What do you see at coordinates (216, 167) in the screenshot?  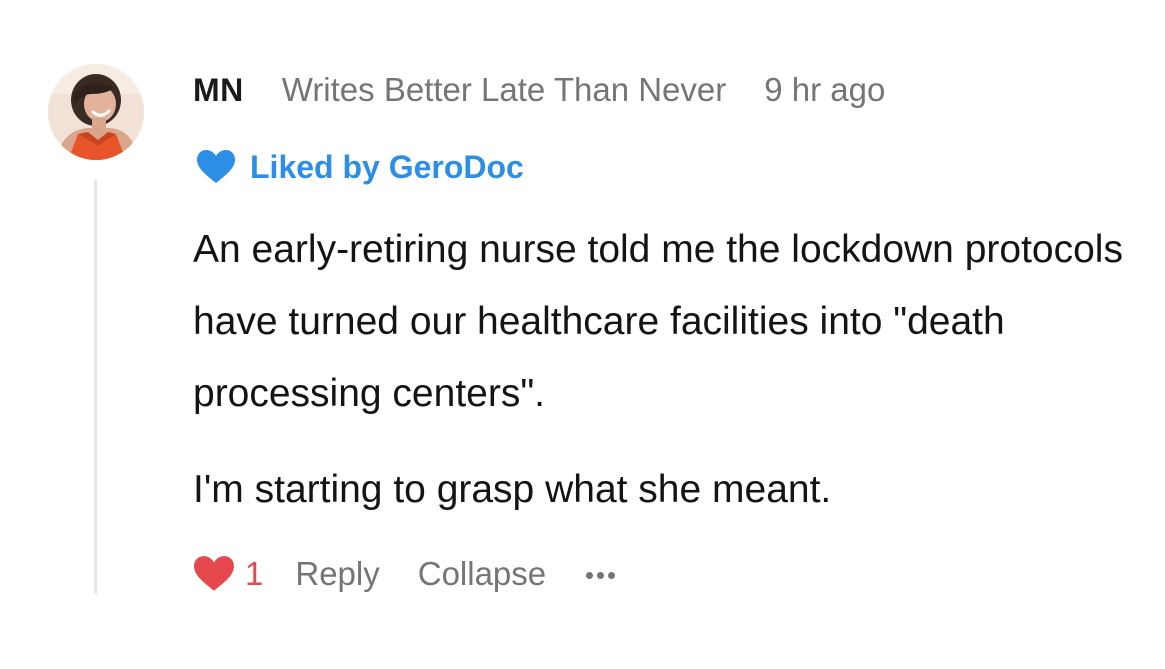 I see `heart-icon` at bounding box center [216, 167].